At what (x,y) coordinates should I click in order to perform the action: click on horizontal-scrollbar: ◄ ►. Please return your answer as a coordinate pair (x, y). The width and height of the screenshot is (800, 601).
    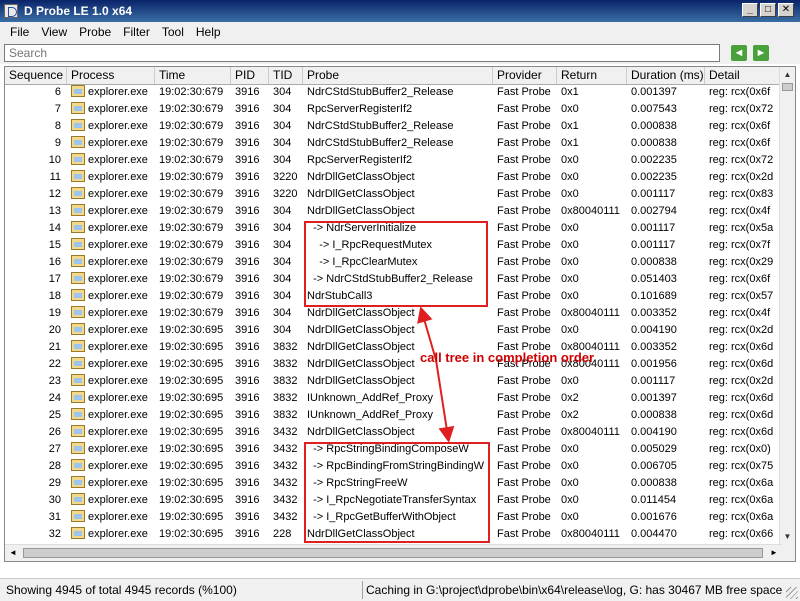
    Looking at the image, I should click on (393, 552).